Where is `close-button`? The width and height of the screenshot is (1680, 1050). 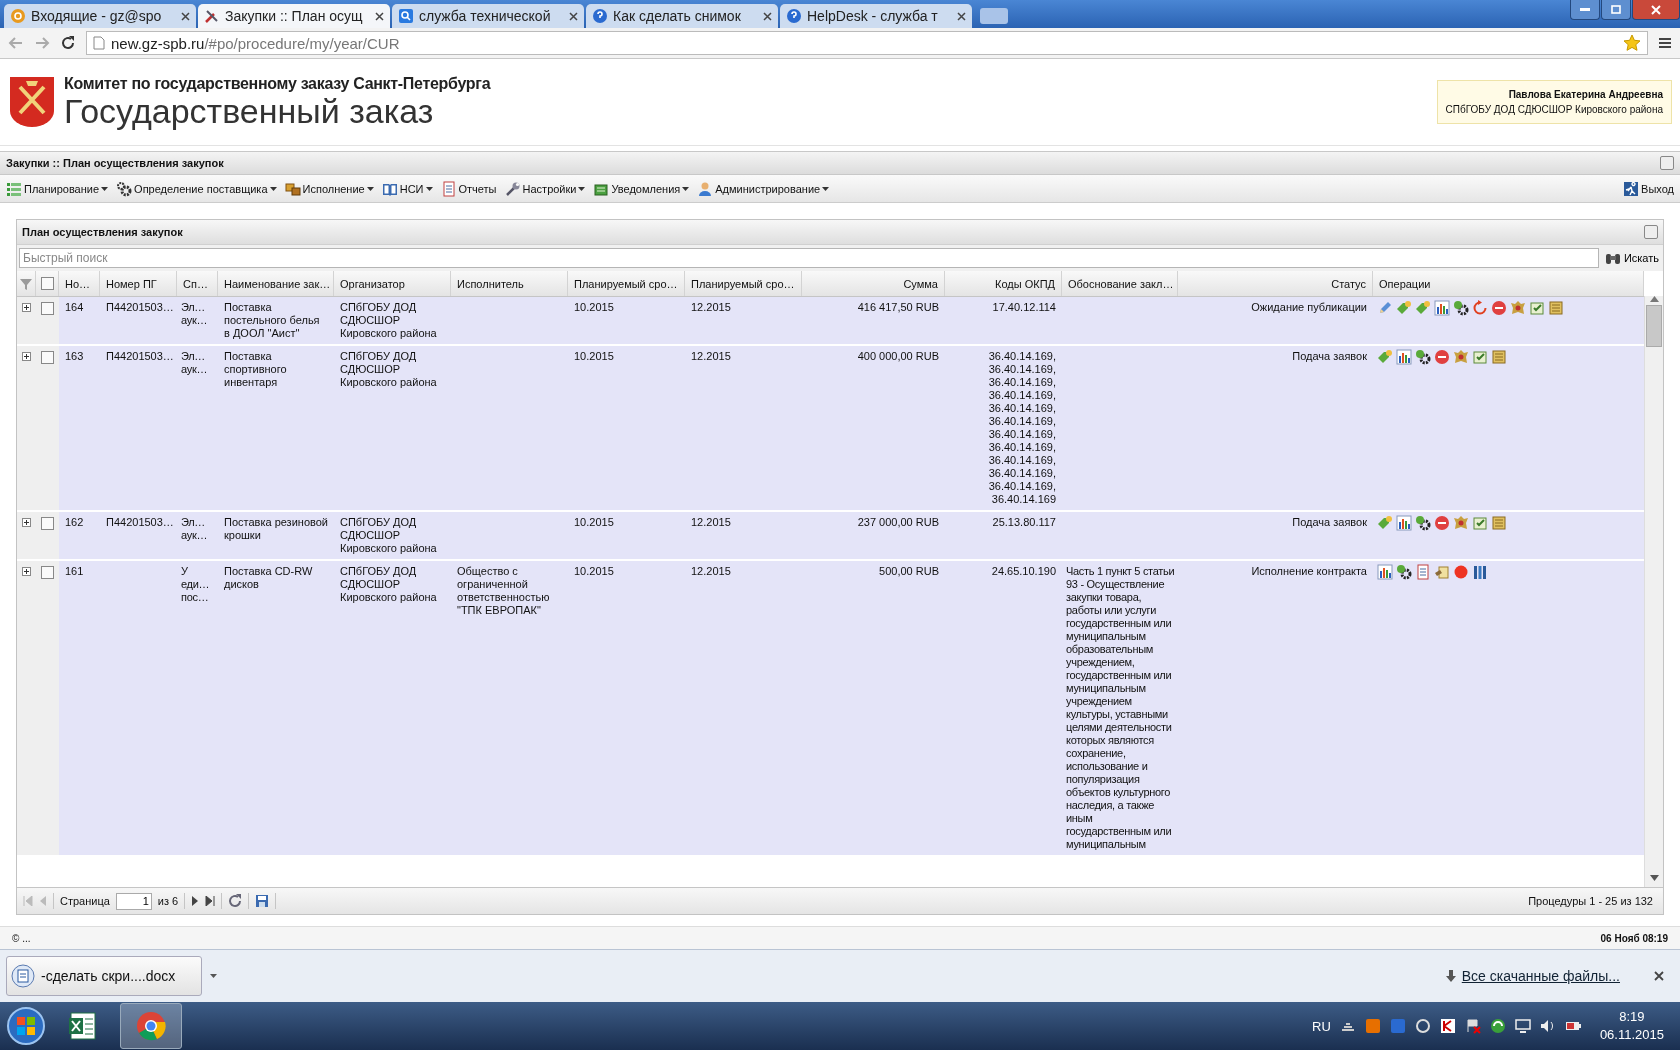
close-button is located at coordinates (1656, 10).